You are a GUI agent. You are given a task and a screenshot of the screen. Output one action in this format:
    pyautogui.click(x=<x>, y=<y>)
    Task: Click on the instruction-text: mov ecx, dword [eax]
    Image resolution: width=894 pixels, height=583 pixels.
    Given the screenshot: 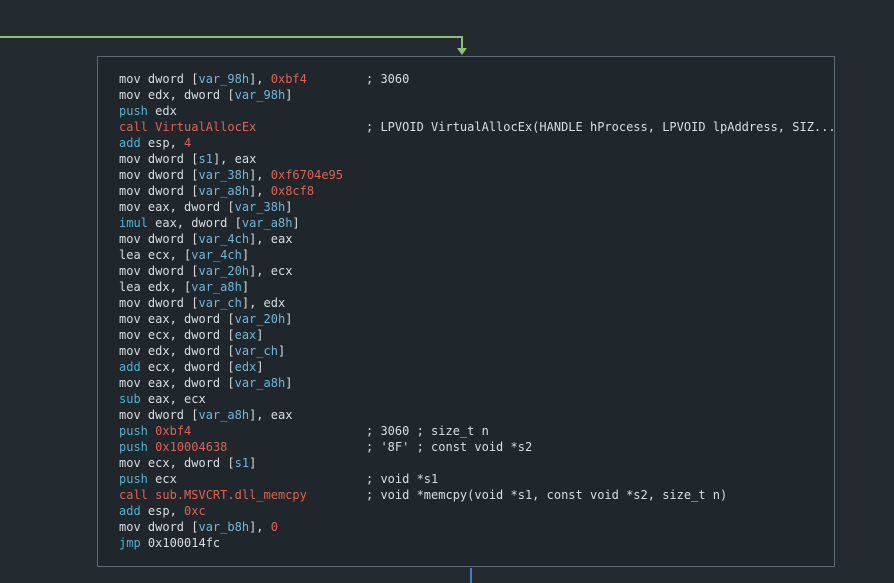 What is the action you would take?
    pyautogui.click(x=191, y=335)
    